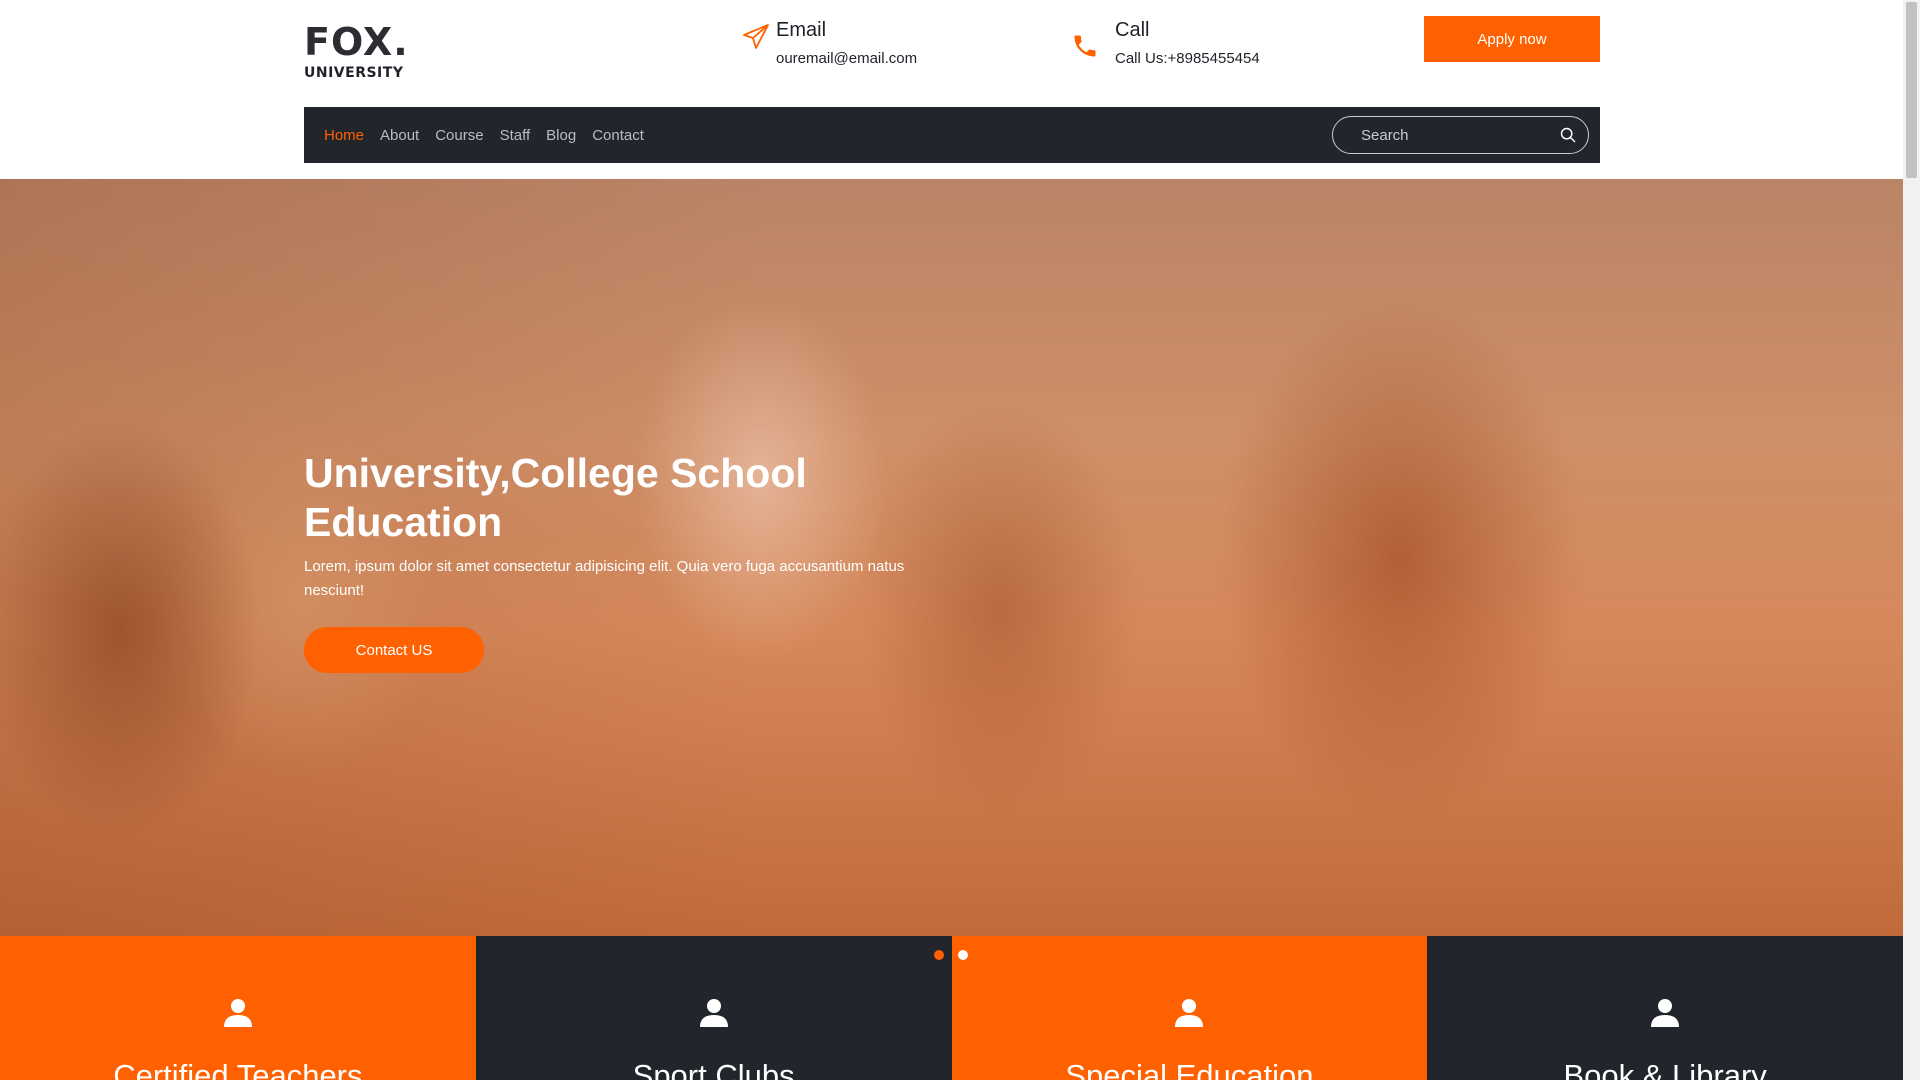  What do you see at coordinates (1187, 58) in the screenshot?
I see `call-value: Call Us:+8985455454` at bounding box center [1187, 58].